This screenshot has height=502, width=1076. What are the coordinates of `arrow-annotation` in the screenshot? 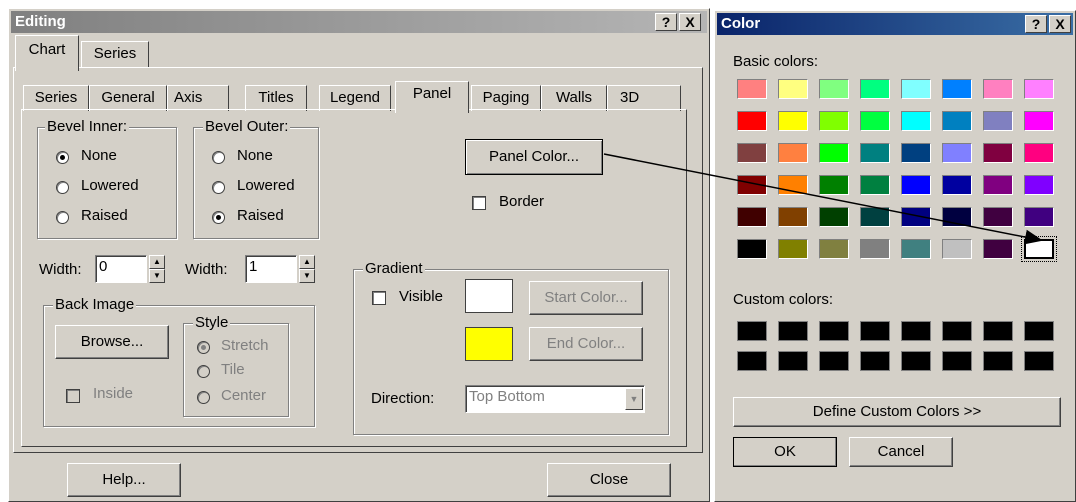 It's located at (823, 199).